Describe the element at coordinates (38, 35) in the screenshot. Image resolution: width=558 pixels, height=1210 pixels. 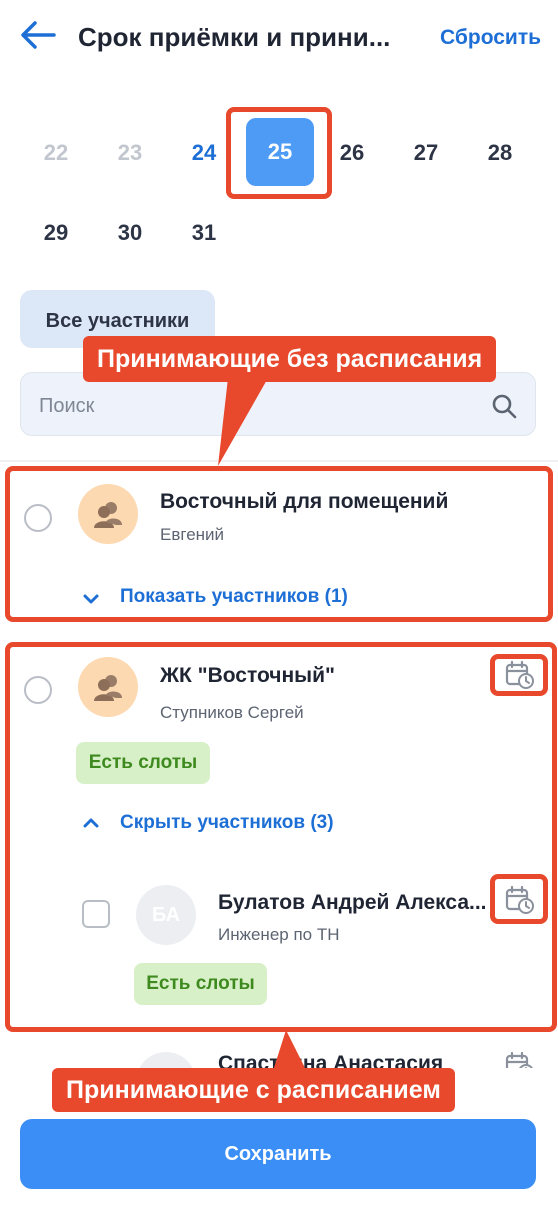
I see `back-arrow-icon` at that location.